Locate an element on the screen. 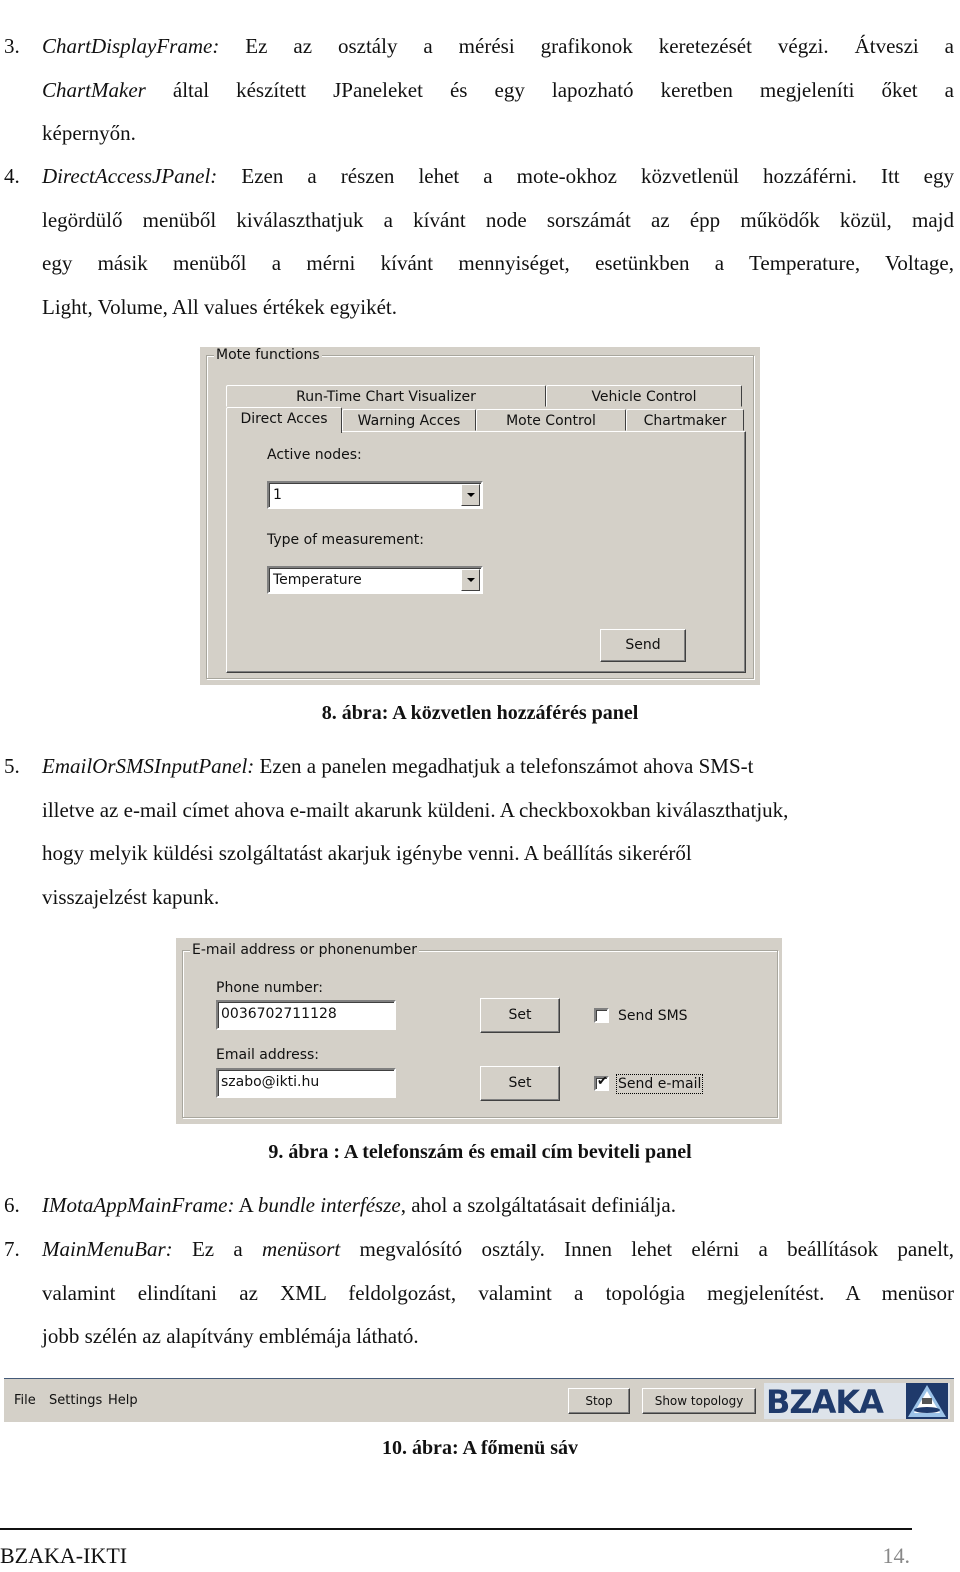 This screenshot has width=960, height=1572. send-sms-label: Send SMS is located at coordinates (653, 1016).